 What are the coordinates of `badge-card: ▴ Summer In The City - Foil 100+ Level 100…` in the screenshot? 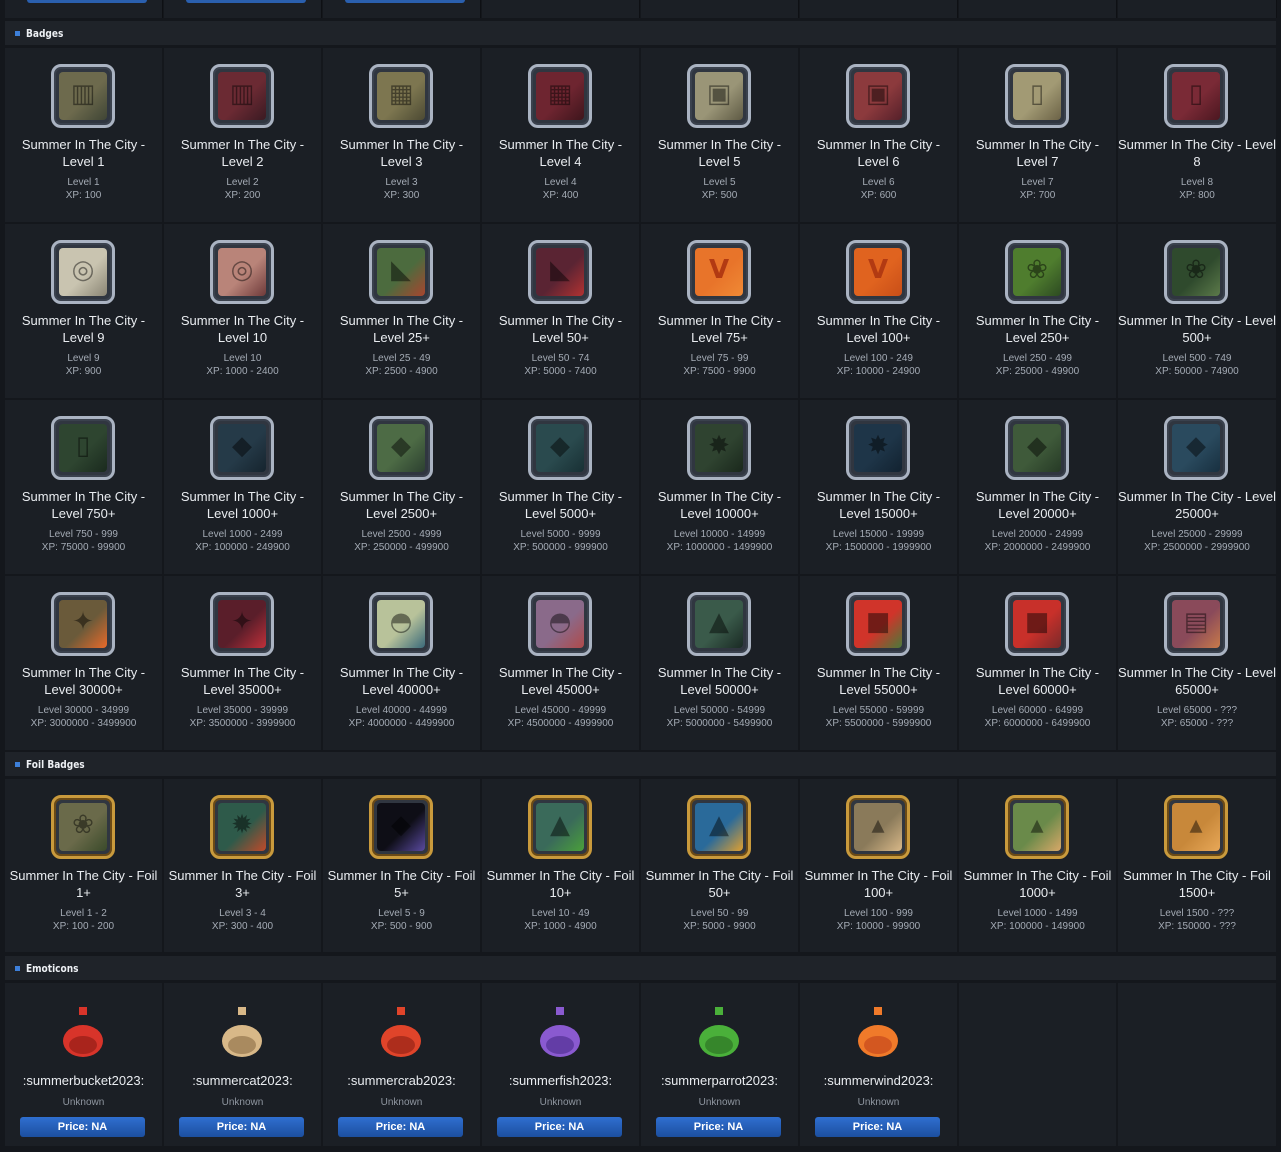 It's located at (878, 865).